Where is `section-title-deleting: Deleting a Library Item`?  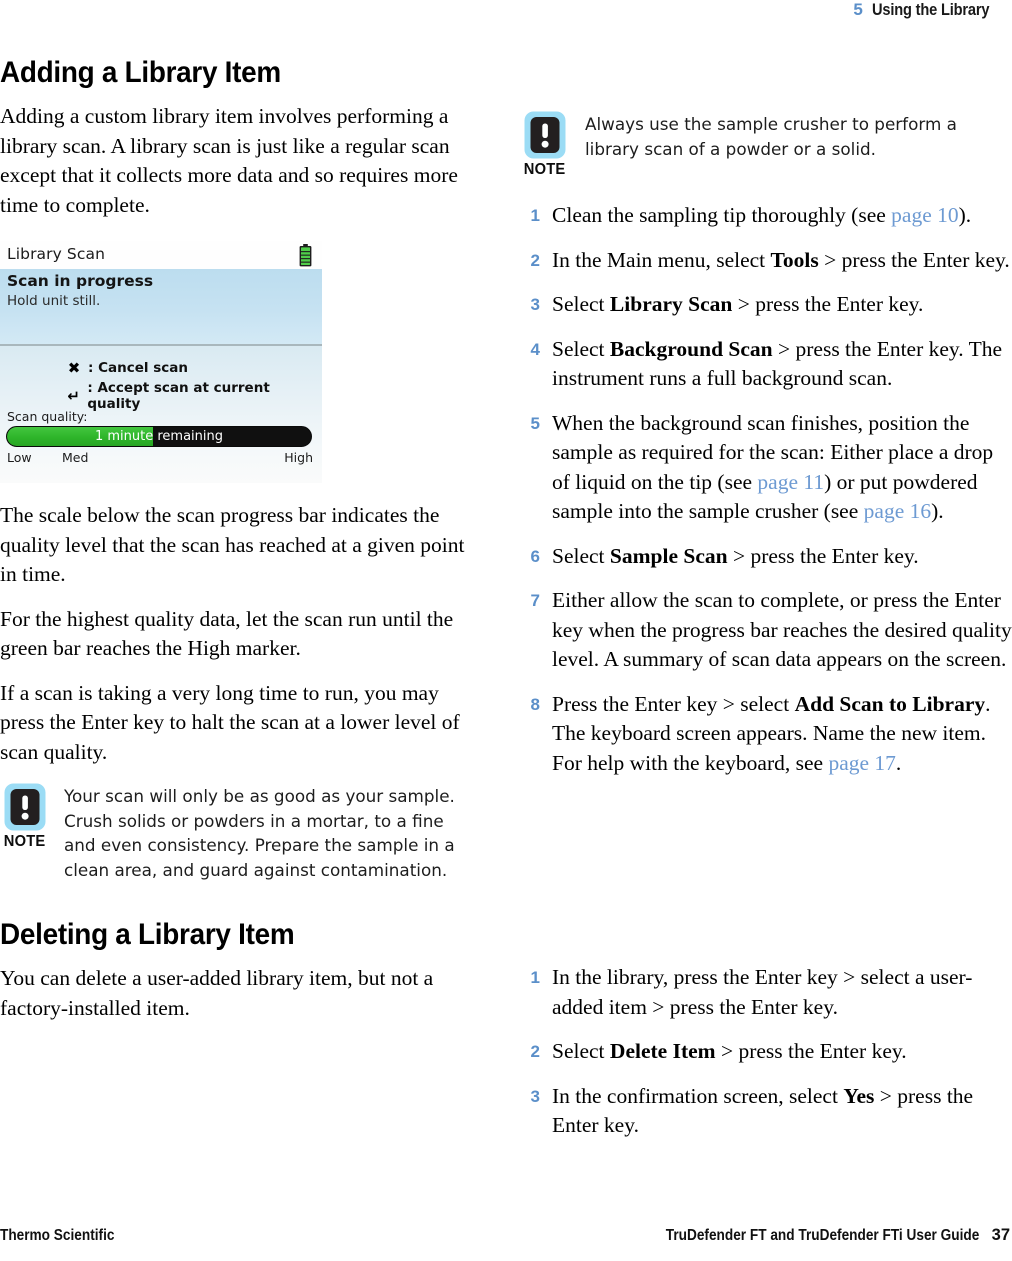 section-title-deleting: Deleting a Library Item is located at coordinates (147, 934).